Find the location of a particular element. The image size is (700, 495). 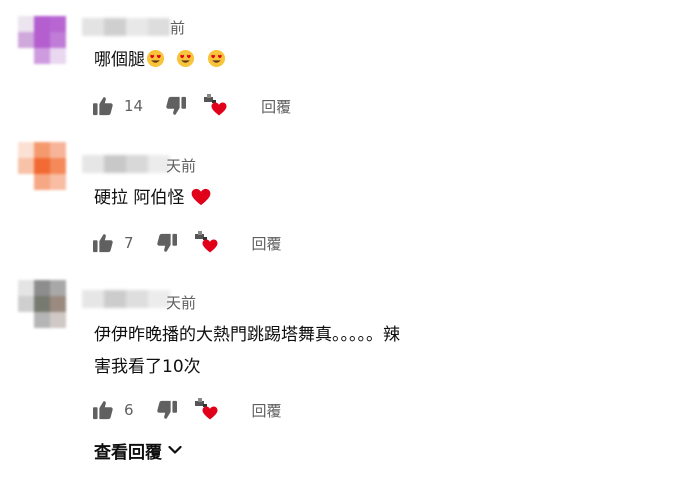

like-count: 6 is located at coordinates (129, 410).